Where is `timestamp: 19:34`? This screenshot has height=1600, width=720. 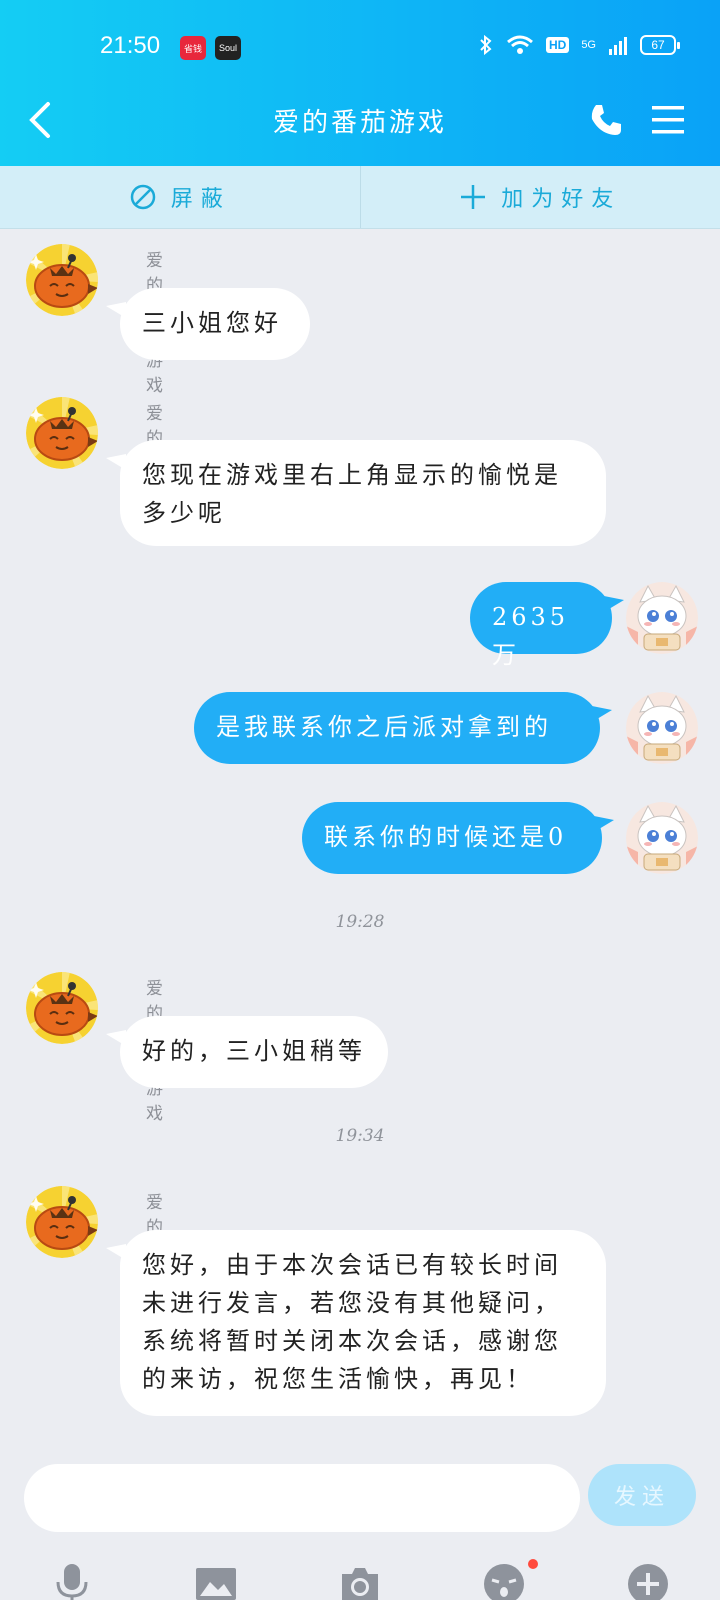
timestamp: 19:34 is located at coordinates (360, 1136).